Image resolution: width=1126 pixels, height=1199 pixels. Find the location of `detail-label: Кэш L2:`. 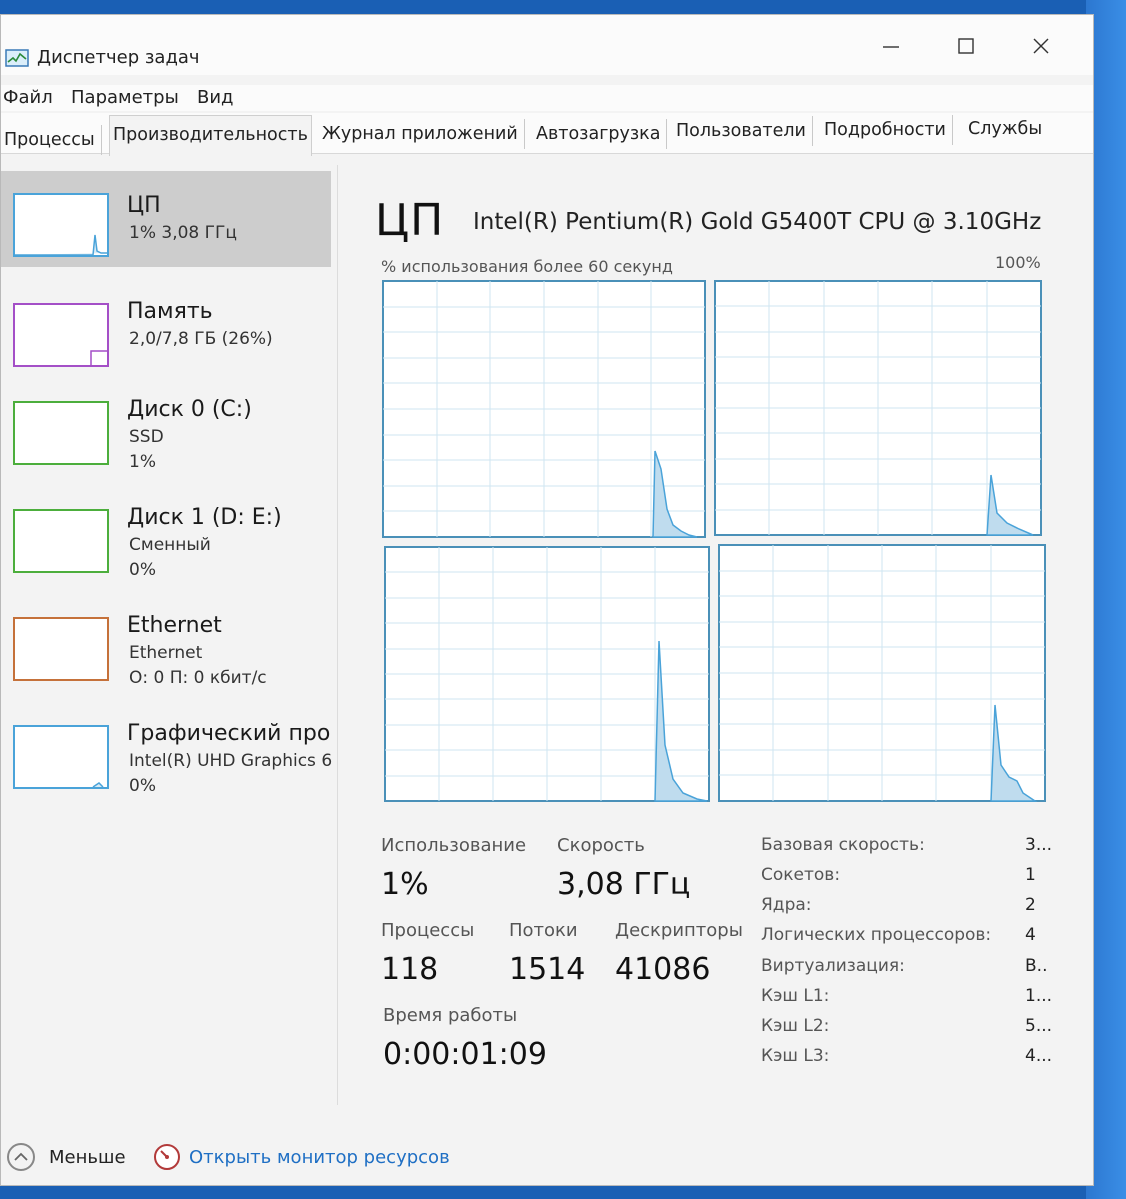

detail-label: Кэш L2: is located at coordinates (795, 1026).